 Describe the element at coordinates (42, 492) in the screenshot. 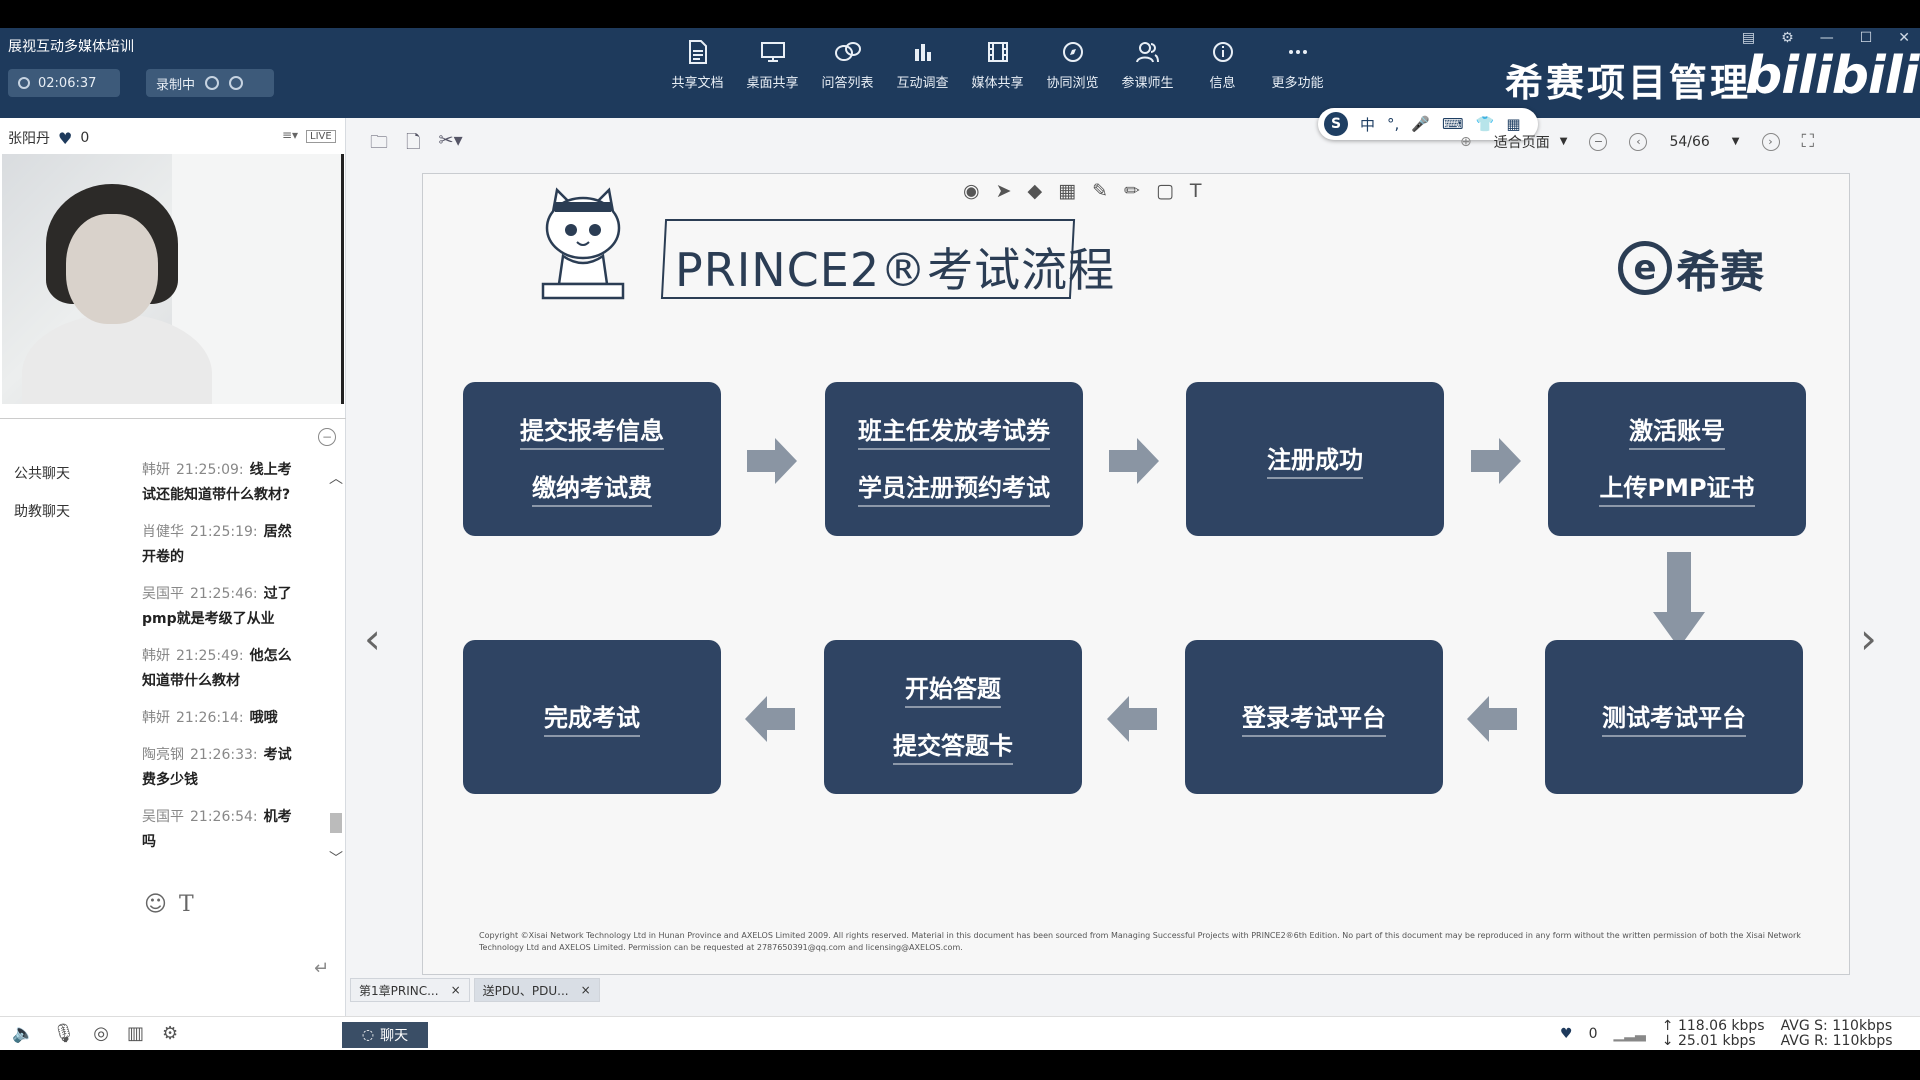

I see `chat-tabs: 公共聊天 助教聊天` at that location.